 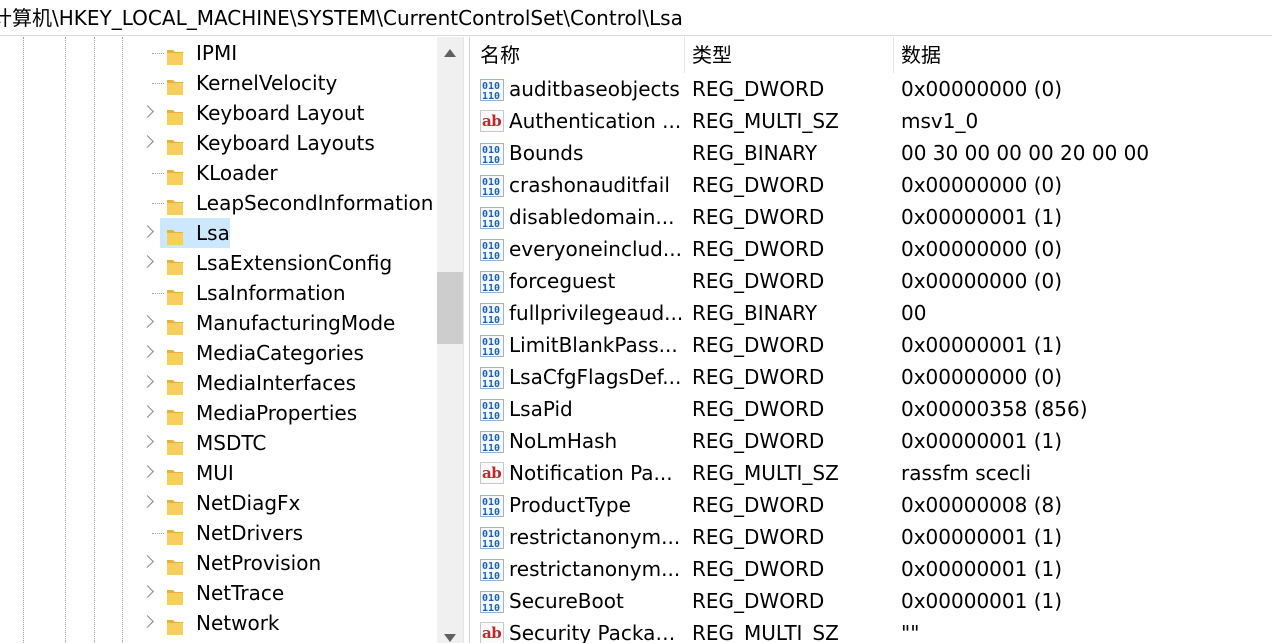 I want to click on value-data: 00, so click(x=914, y=313).